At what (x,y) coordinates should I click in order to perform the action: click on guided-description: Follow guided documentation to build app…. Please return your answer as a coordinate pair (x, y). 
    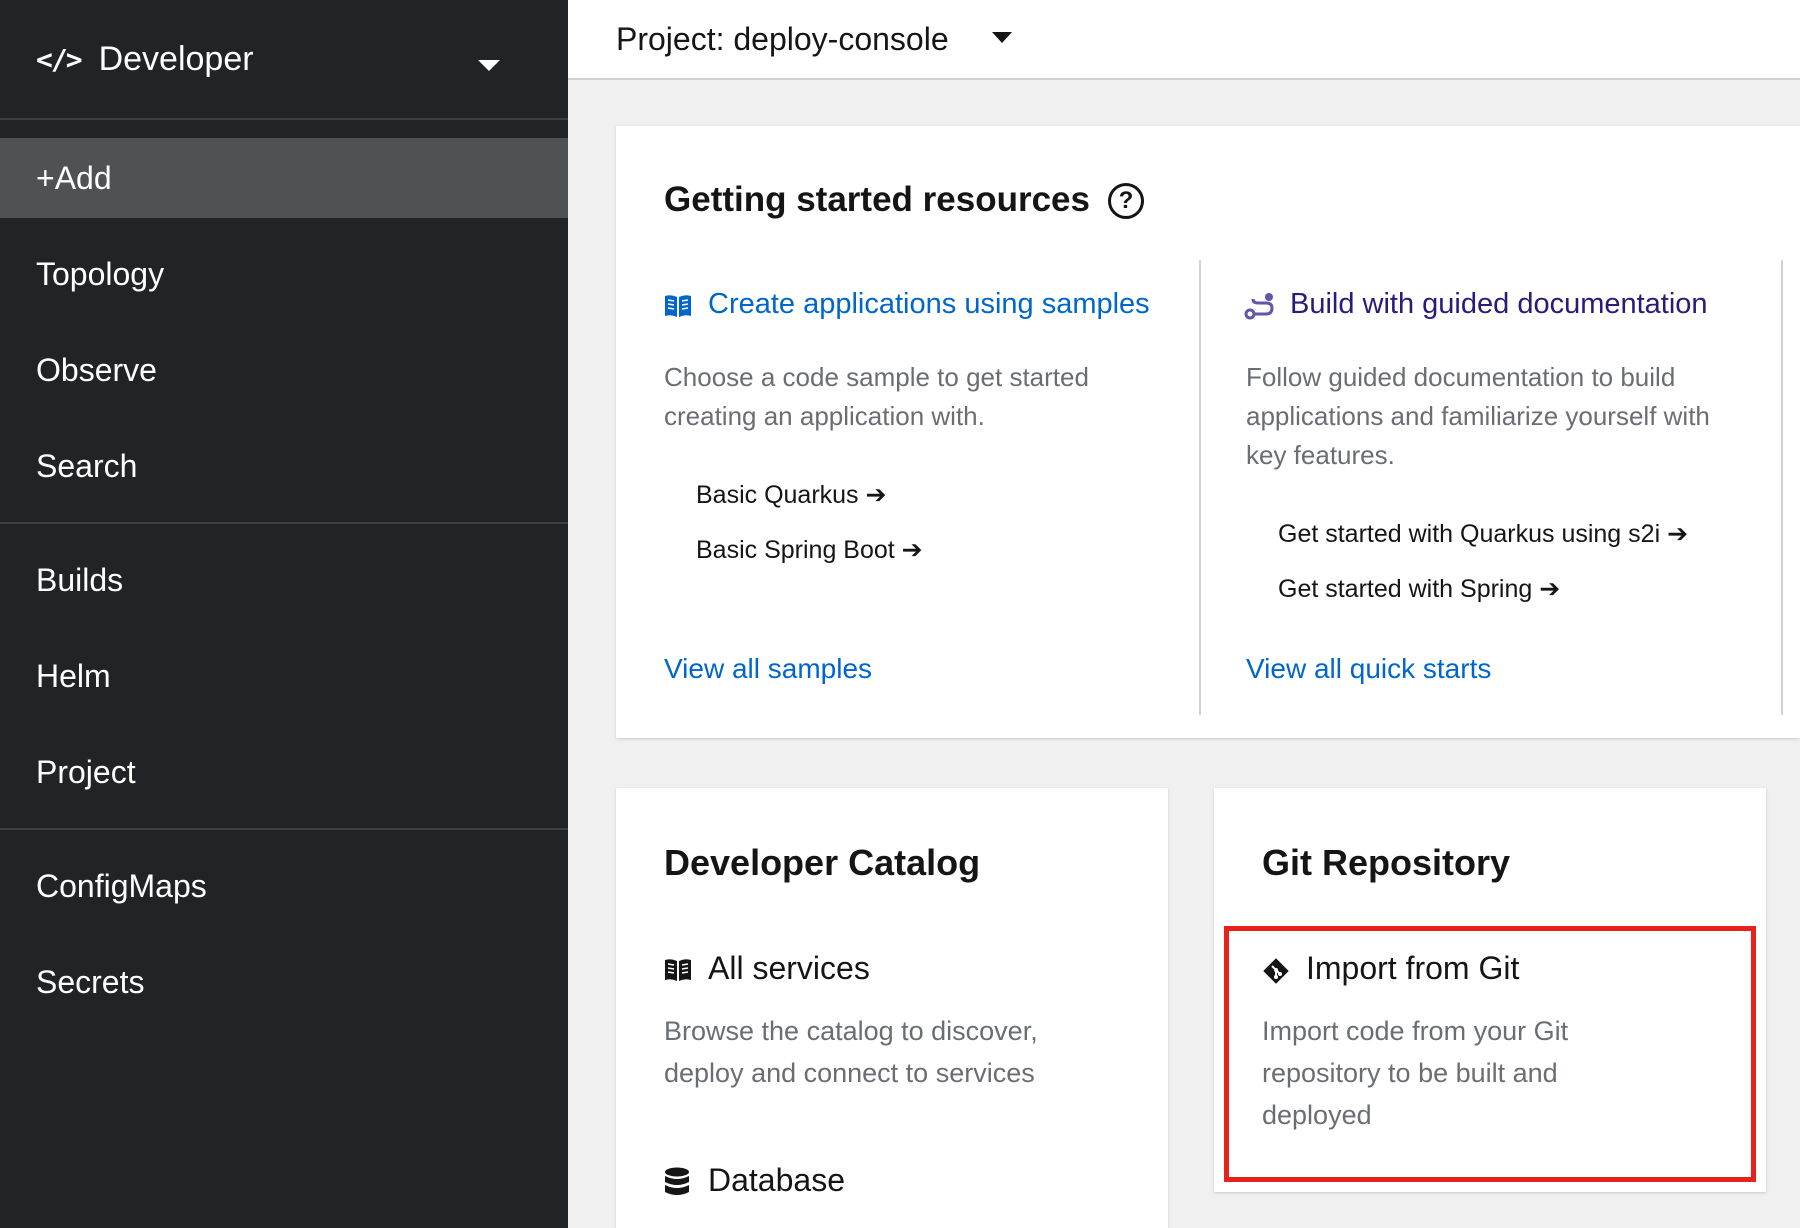
    Looking at the image, I should click on (1478, 416).